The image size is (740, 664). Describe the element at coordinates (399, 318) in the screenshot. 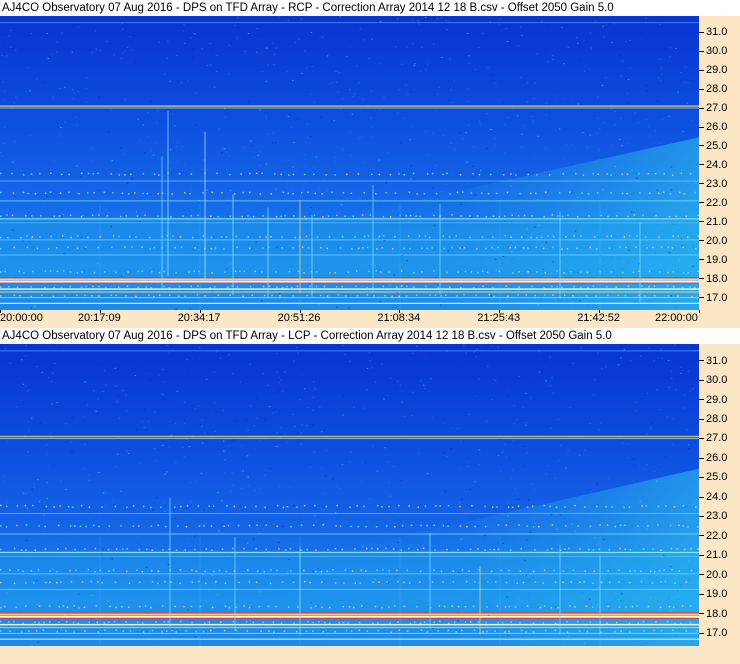

I see `x-tick-label: 21:08:34` at that location.